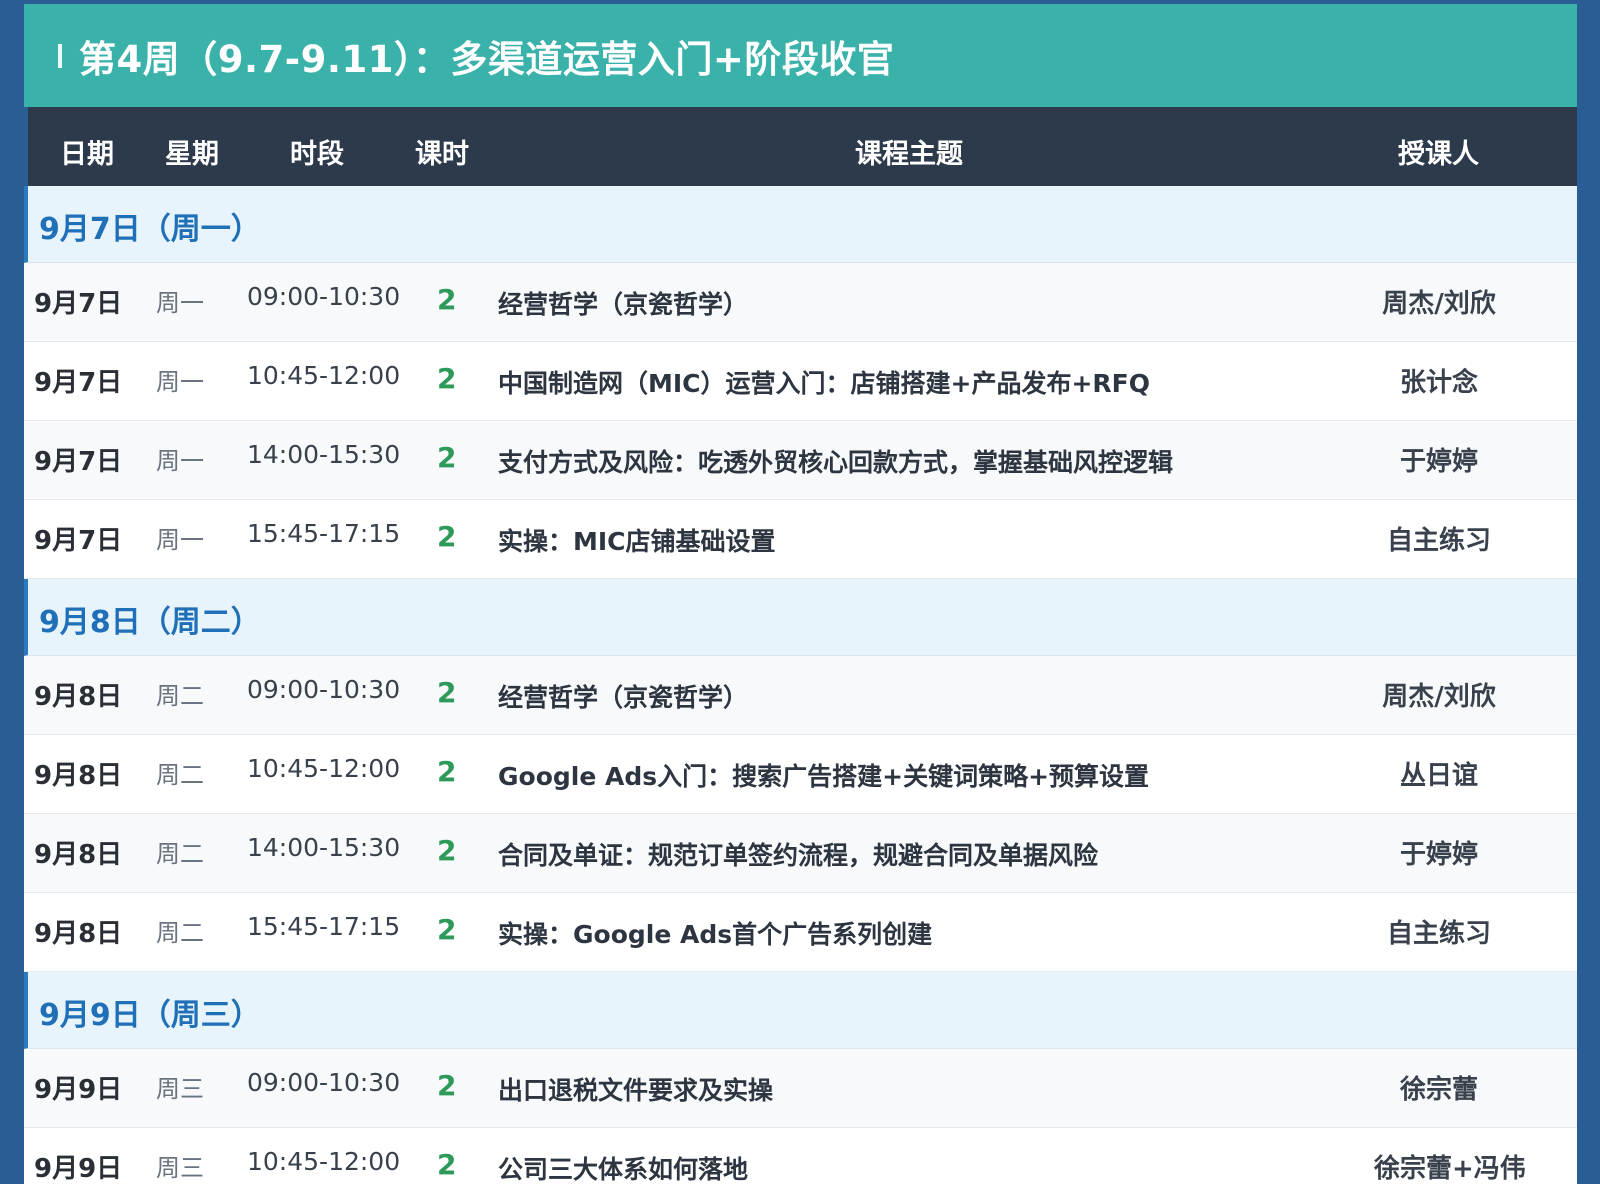 The height and width of the screenshot is (1184, 1600). What do you see at coordinates (623, 1169) in the screenshot?
I see `cell-topic: 公司三大体系如何落地` at bounding box center [623, 1169].